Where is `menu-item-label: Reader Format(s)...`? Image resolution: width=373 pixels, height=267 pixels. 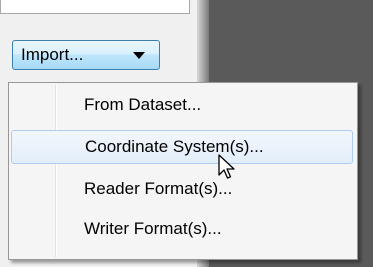
menu-item-label: Reader Format(s)... is located at coordinates (158, 188).